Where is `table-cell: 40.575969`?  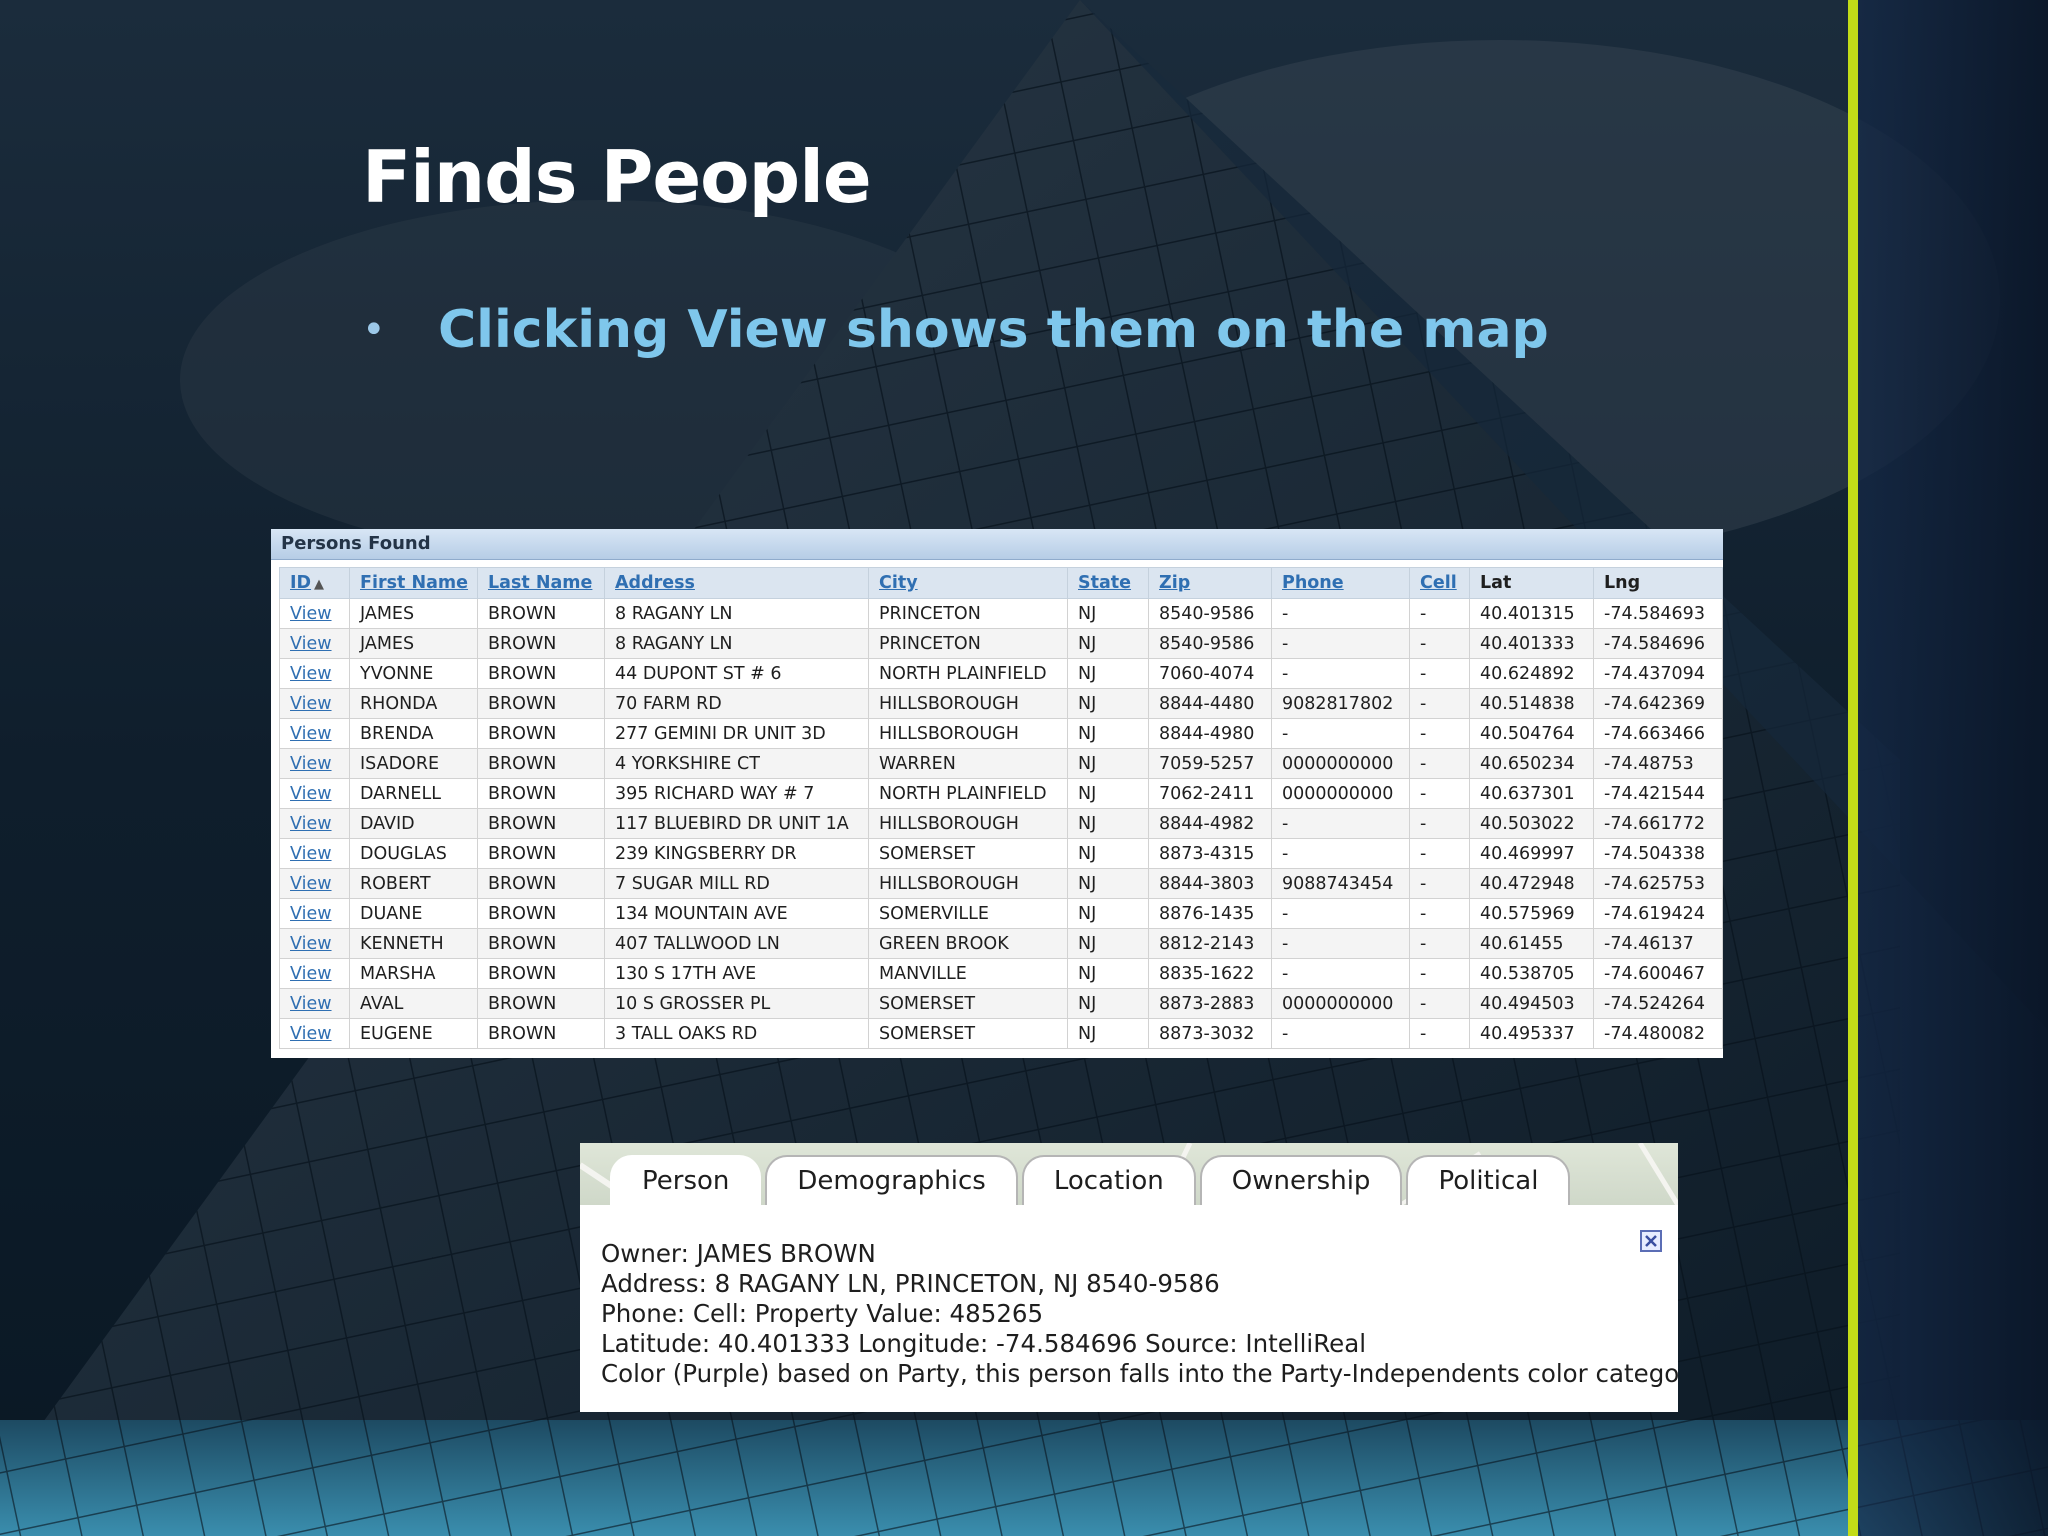 table-cell: 40.575969 is located at coordinates (1531, 913).